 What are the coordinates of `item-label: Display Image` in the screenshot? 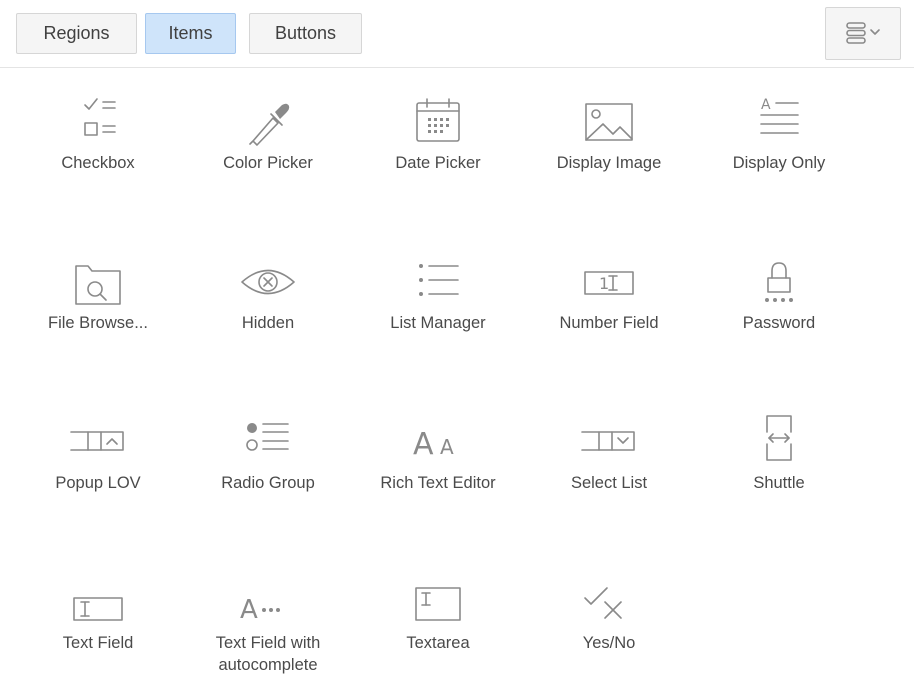 It's located at (609, 163).